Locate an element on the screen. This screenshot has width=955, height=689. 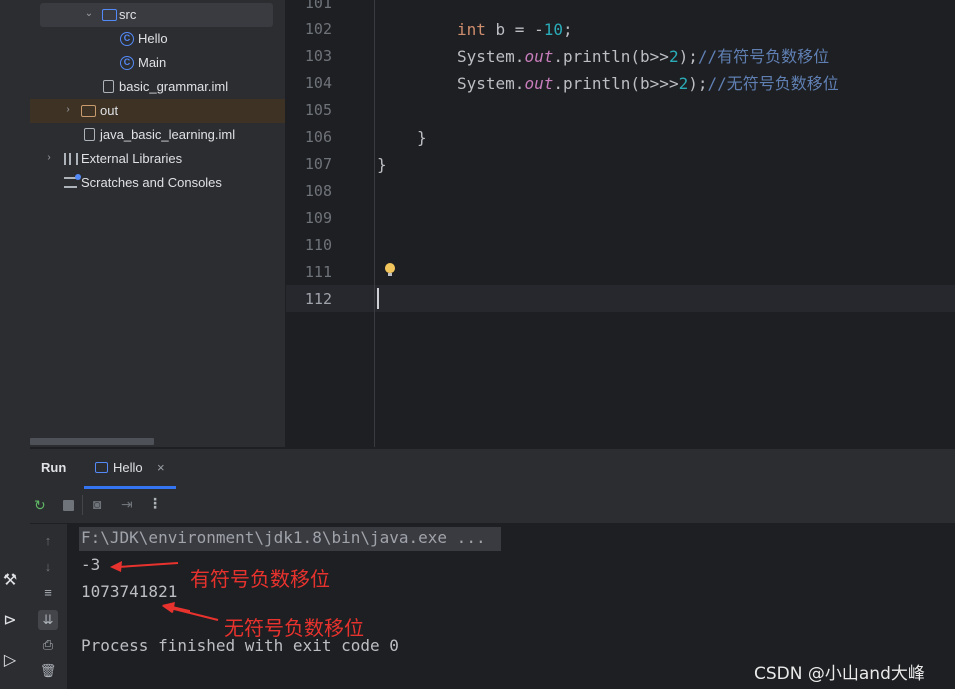
annotation-signed: 有符号负数移位 is located at coordinates (260, 579).